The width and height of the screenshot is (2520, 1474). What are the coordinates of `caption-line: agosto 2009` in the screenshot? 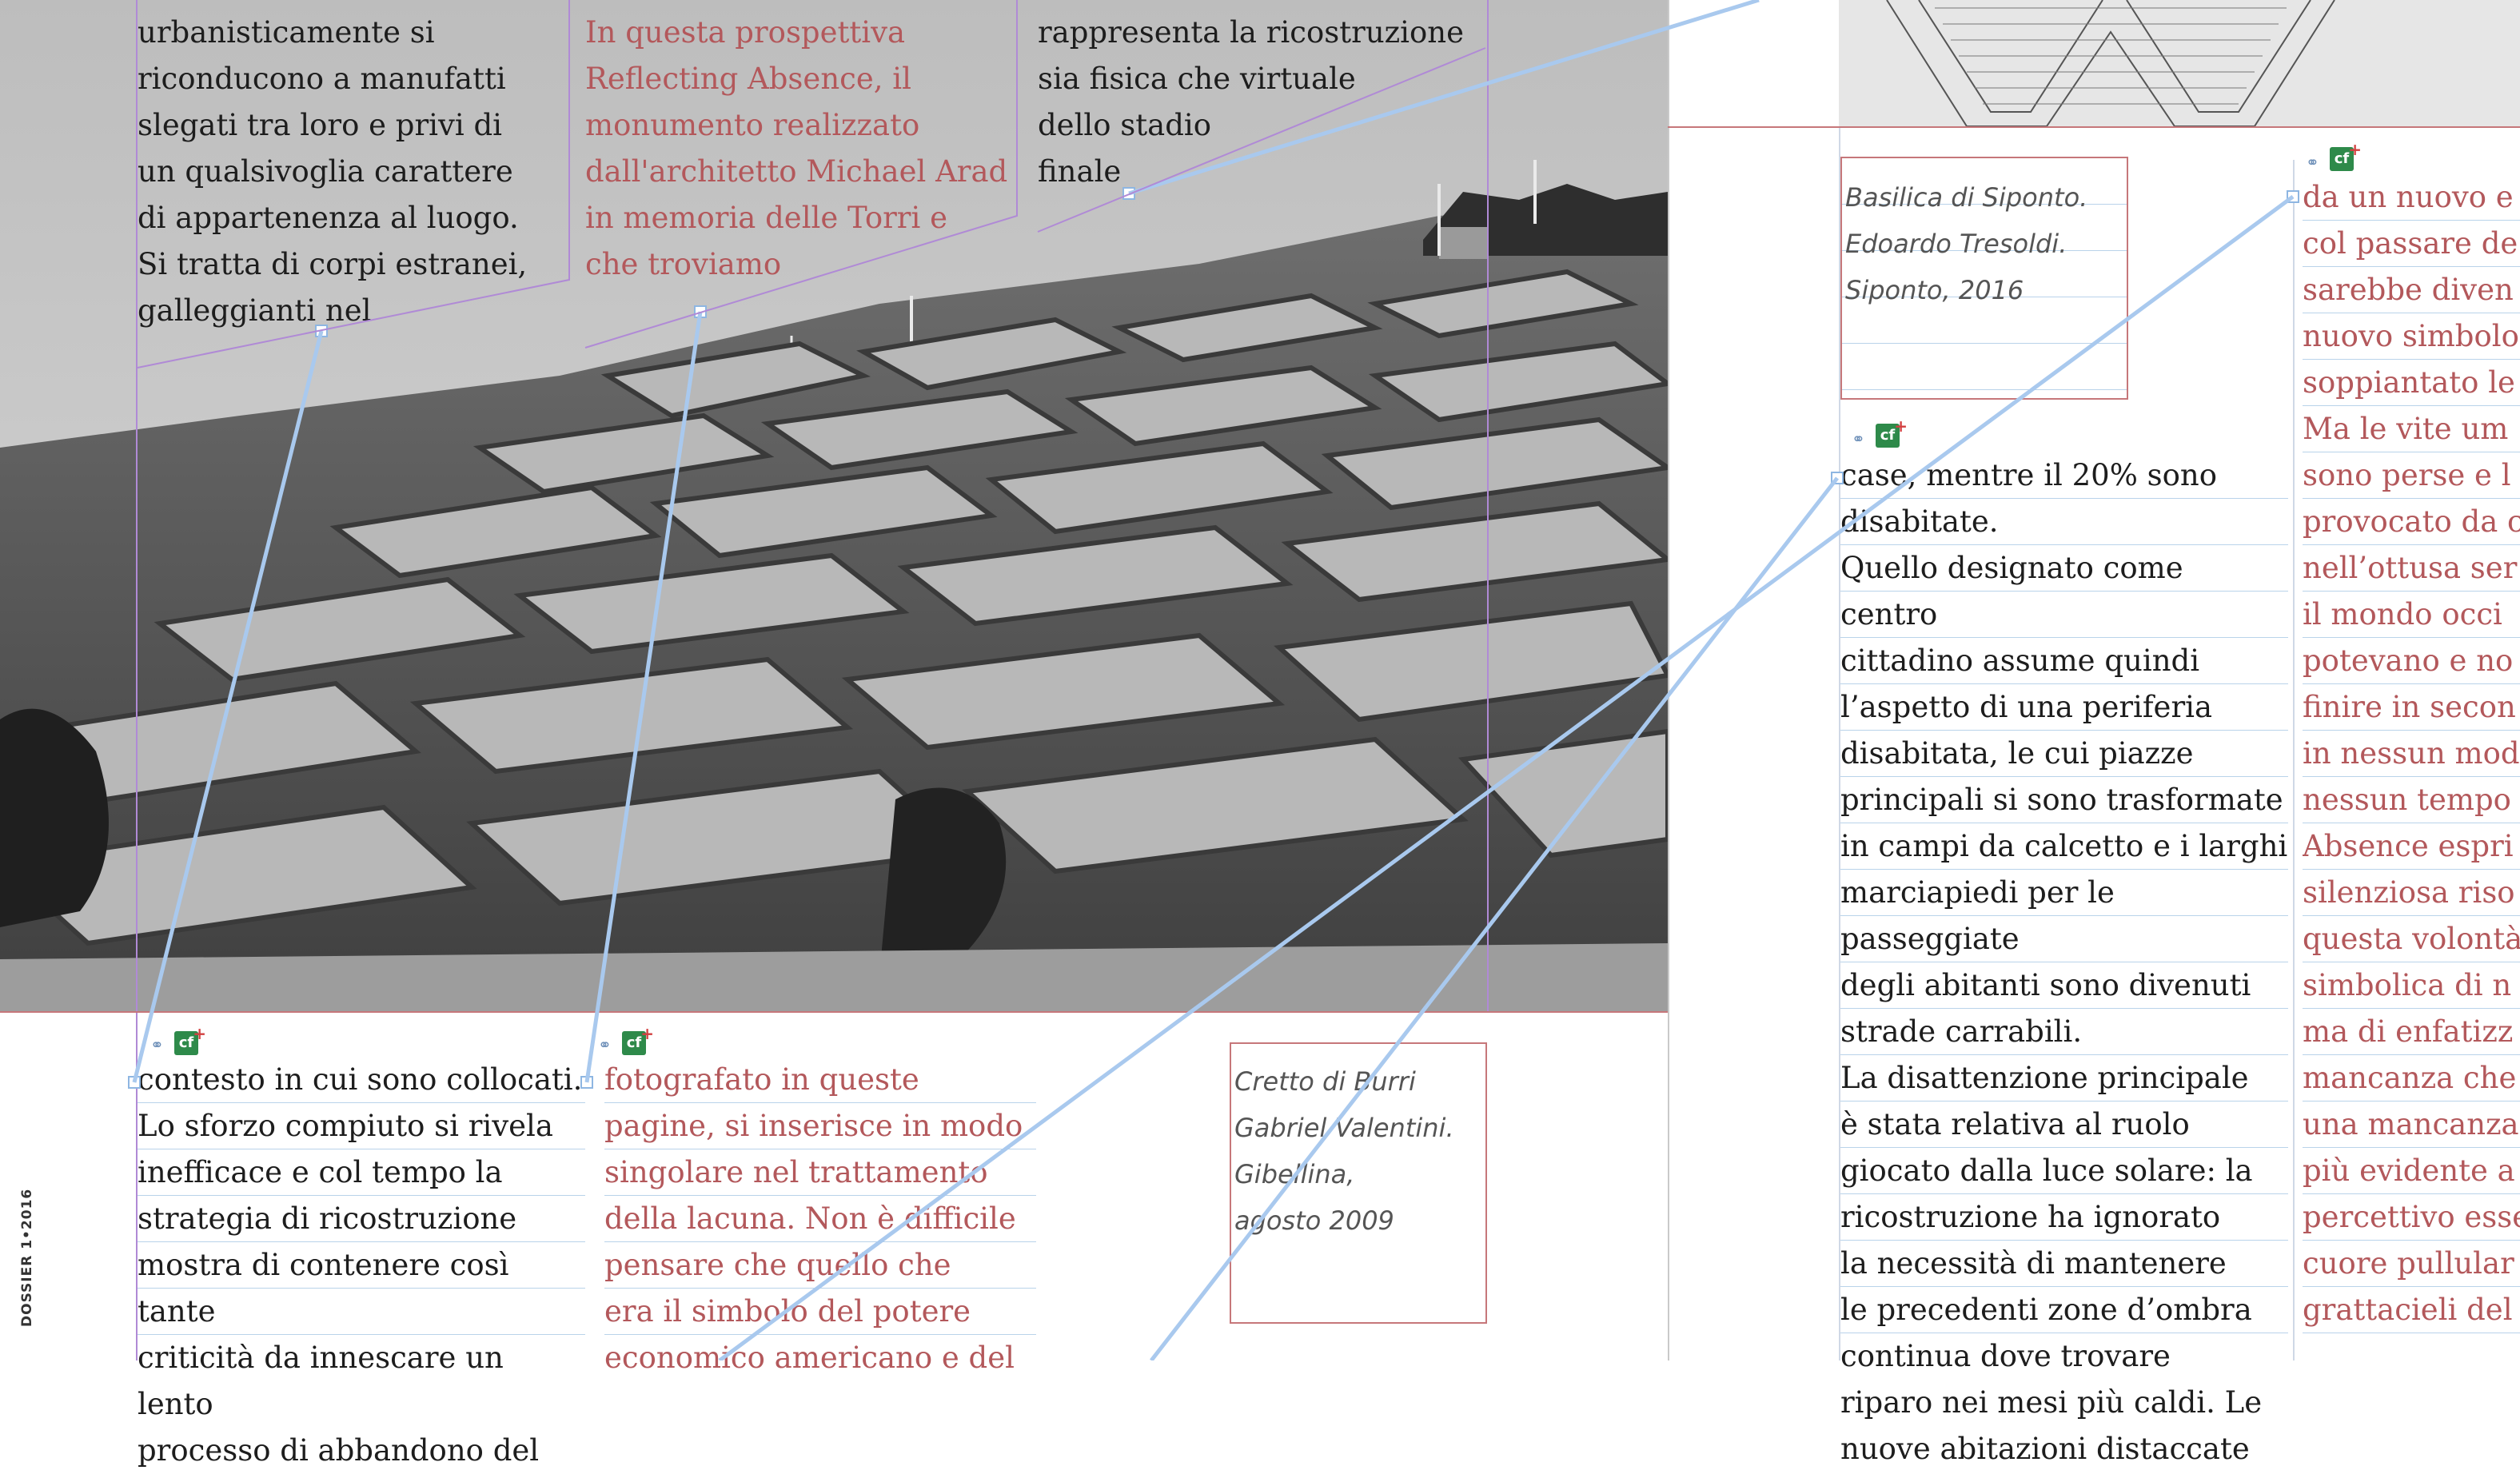 It's located at (1314, 1220).